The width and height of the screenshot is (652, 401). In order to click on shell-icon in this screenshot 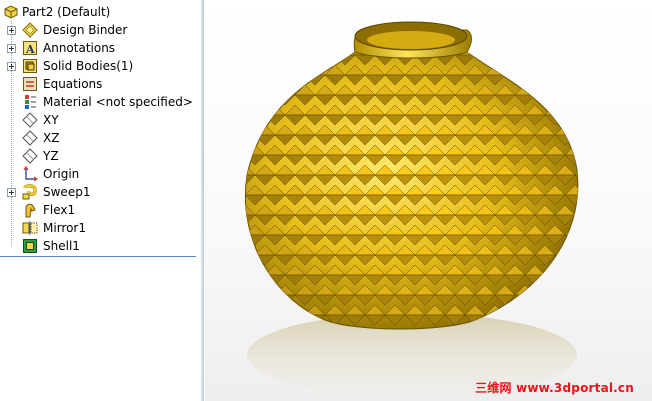, I will do `click(30, 246)`.